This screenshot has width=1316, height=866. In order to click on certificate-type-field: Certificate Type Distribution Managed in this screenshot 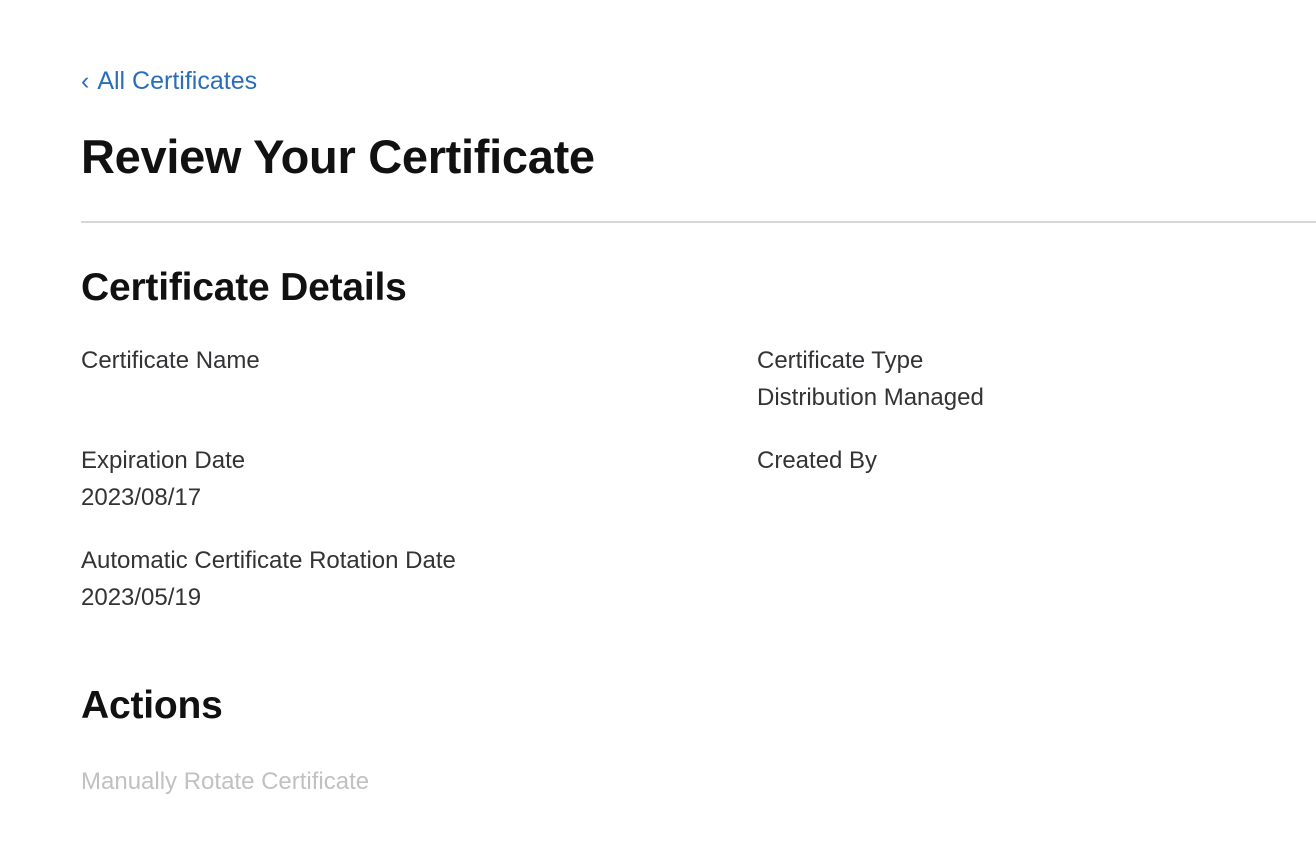, I will do `click(870, 379)`.